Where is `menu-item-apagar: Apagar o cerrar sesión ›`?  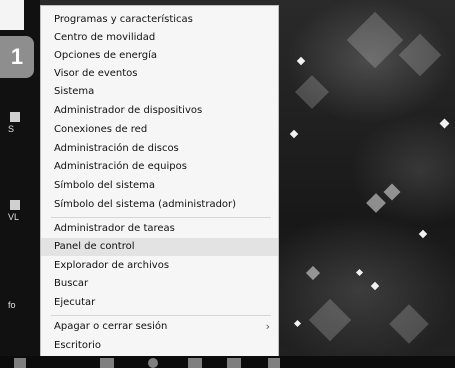
menu-item-apagar: Apagar o cerrar sesión › is located at coordinates (159, 327).